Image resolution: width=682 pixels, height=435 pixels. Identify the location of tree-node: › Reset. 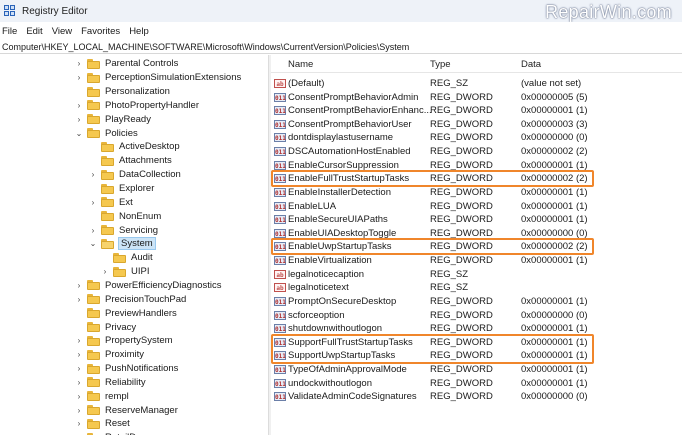
(102, 424).